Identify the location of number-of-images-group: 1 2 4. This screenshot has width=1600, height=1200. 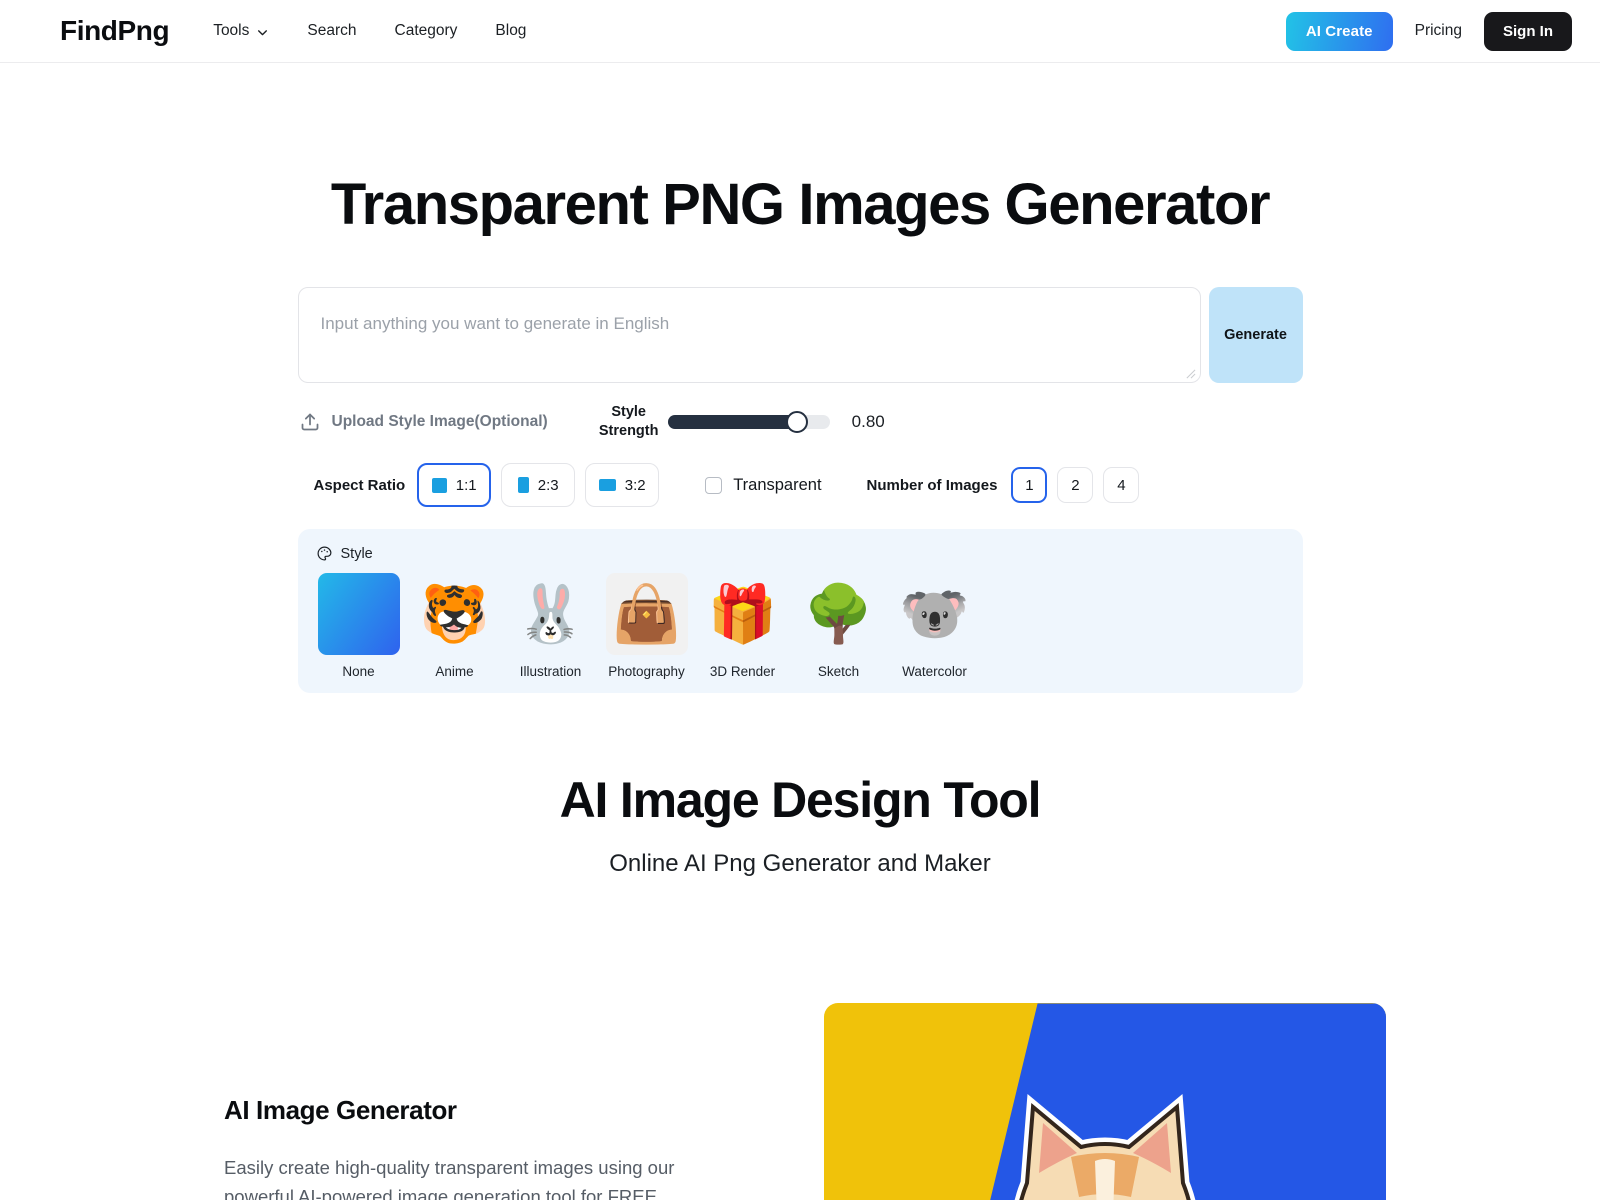
(1075, 485).